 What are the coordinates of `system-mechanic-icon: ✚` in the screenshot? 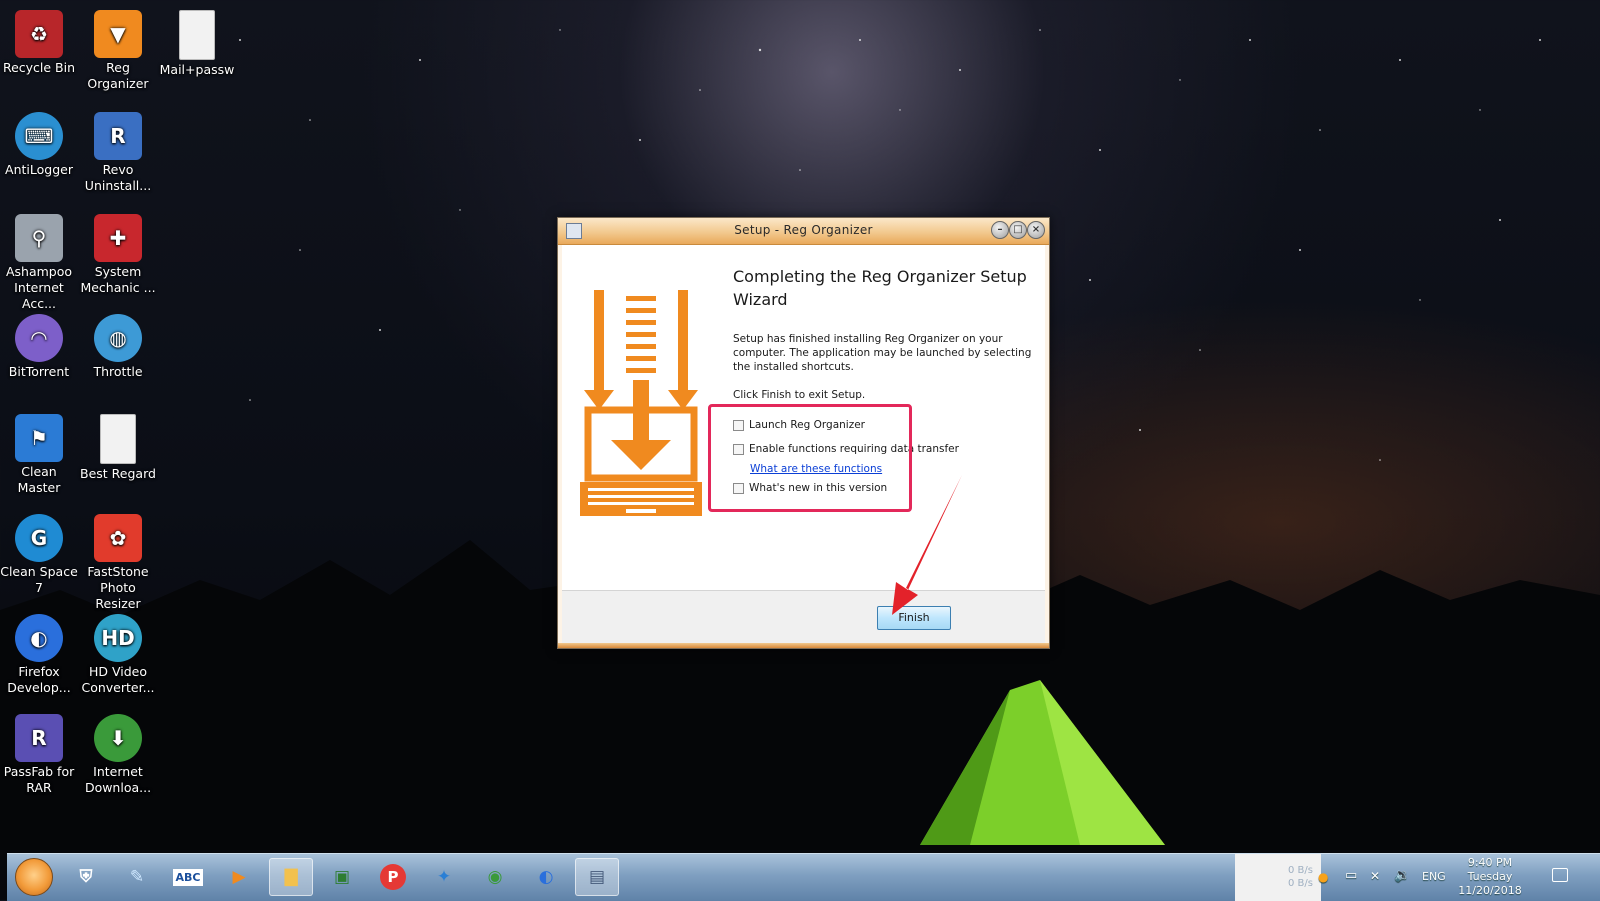 It's located at (118, 238).